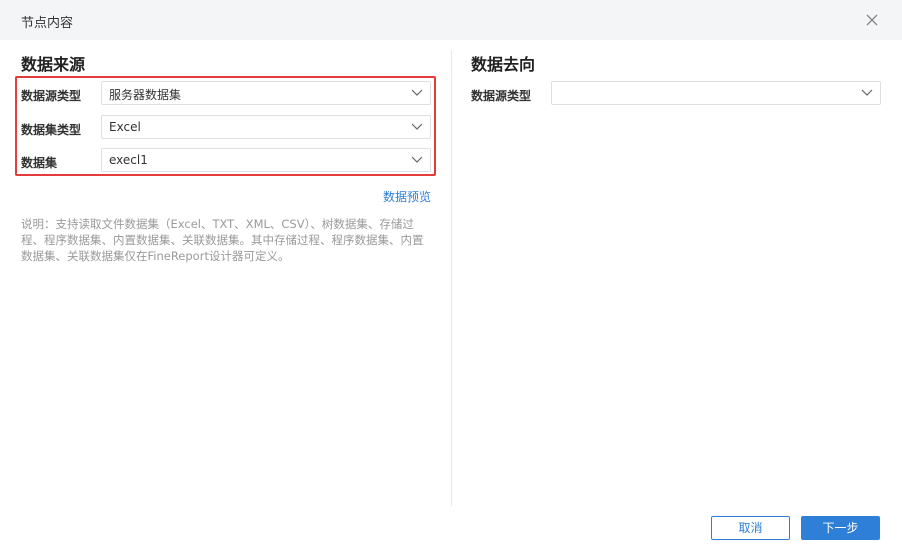  Describe the element at coordinates (47, 23) in the screenshot. I see `dialog-title: 节点内容` at that location.